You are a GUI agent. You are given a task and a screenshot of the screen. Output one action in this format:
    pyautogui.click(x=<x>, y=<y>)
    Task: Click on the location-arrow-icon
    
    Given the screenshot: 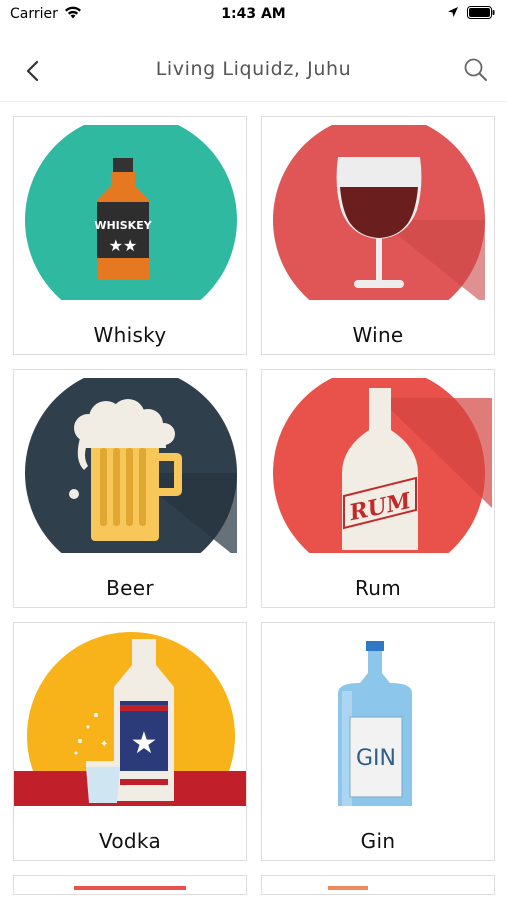 What is the action you would take?
    pyautogui.click(x=453, y=14)
    